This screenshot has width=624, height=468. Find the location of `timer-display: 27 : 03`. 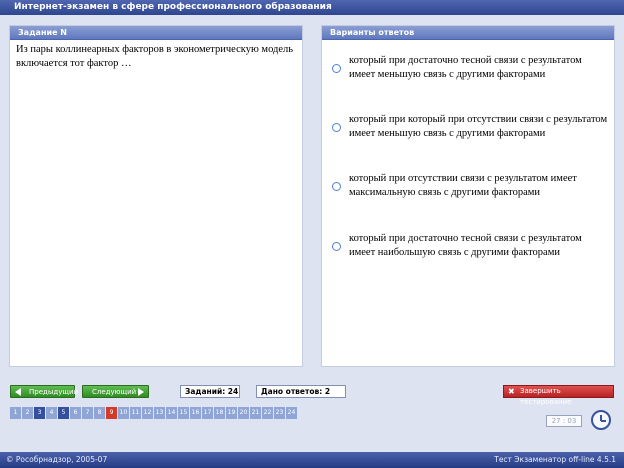

timer-display: 27 : 03 is located at coordinates (564, 421).